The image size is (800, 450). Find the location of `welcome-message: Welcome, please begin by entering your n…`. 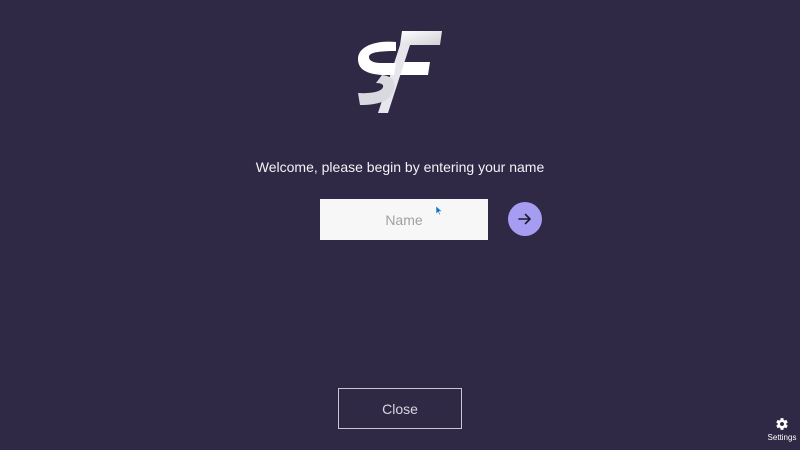

welcome-message: Welcome, please begin by entering your n… is located at coordinates (400, 167).